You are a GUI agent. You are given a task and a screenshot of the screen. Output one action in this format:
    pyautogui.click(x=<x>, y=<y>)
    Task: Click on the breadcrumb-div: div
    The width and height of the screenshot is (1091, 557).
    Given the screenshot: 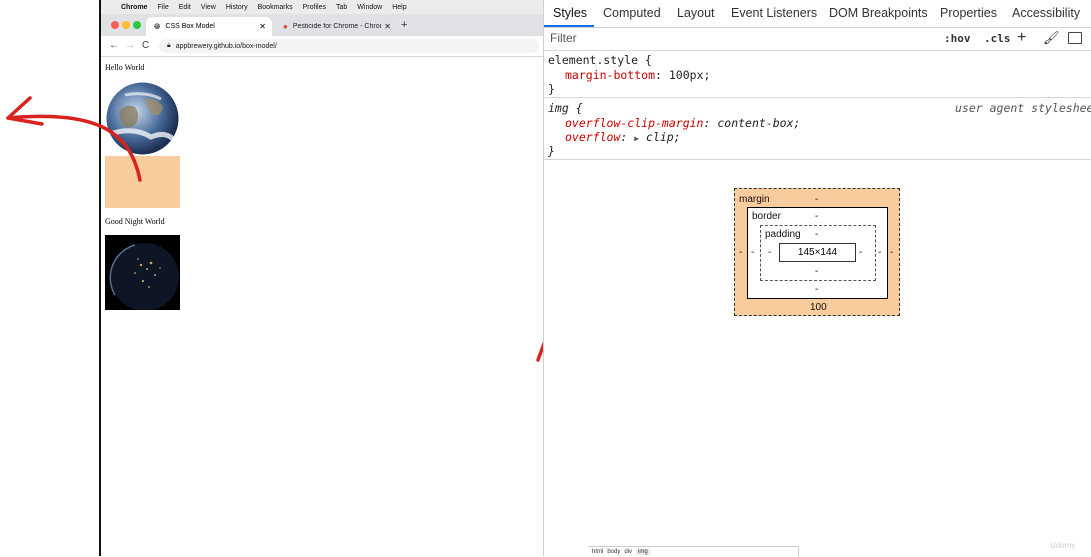 What is the action you would take?
    pyautogui.click(x=628, y=552)
    